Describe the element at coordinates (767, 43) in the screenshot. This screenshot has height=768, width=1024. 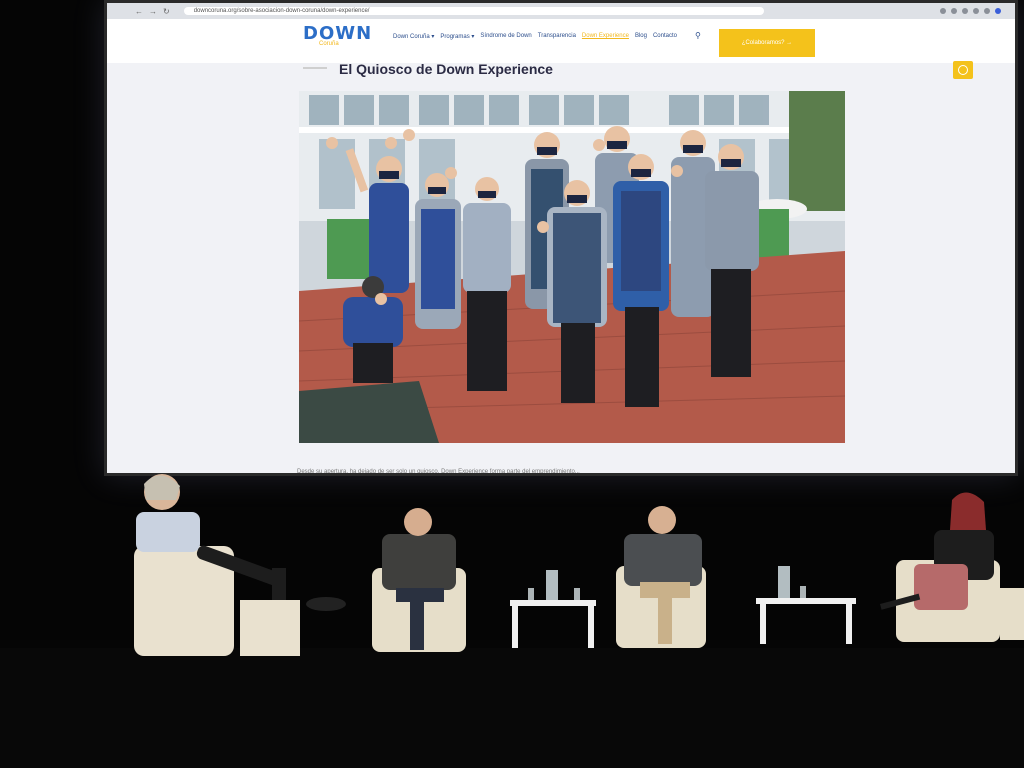
I see `colaboramos-button: ¿Colaboramos? →` at that location.